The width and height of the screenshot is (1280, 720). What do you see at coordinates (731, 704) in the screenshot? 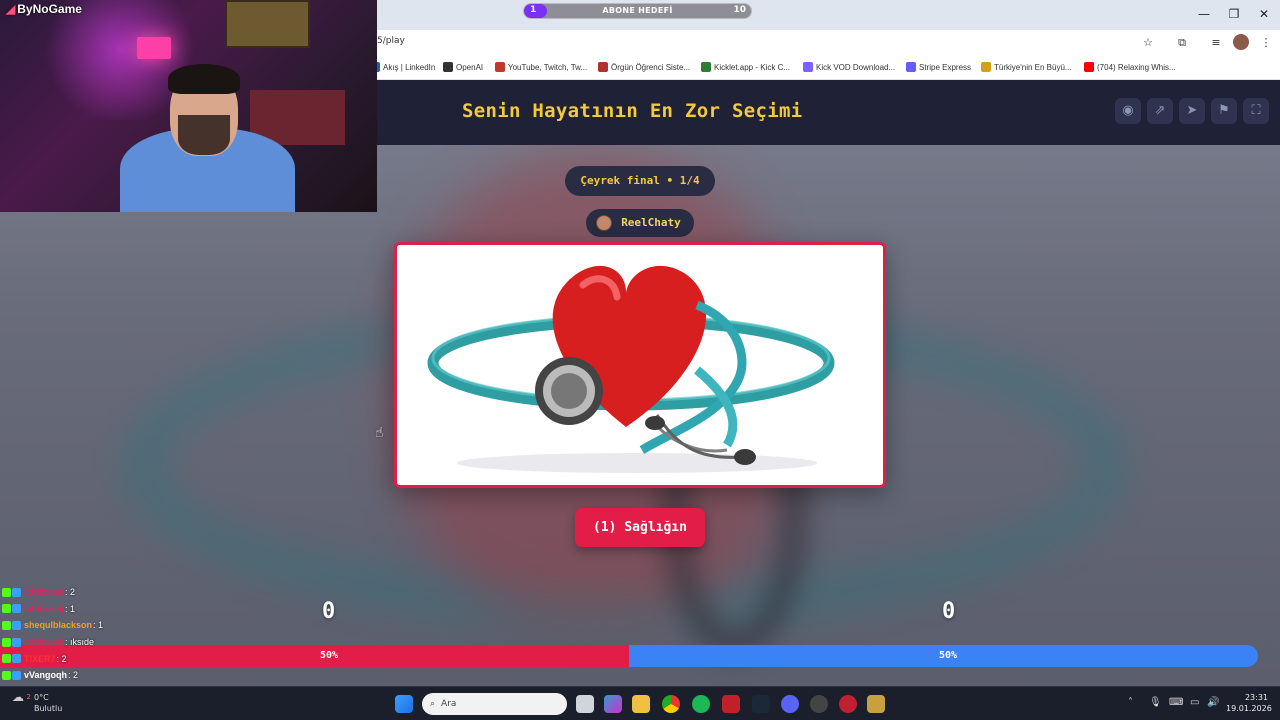
I see `app-red-icon` at bounding box center [731, 704].